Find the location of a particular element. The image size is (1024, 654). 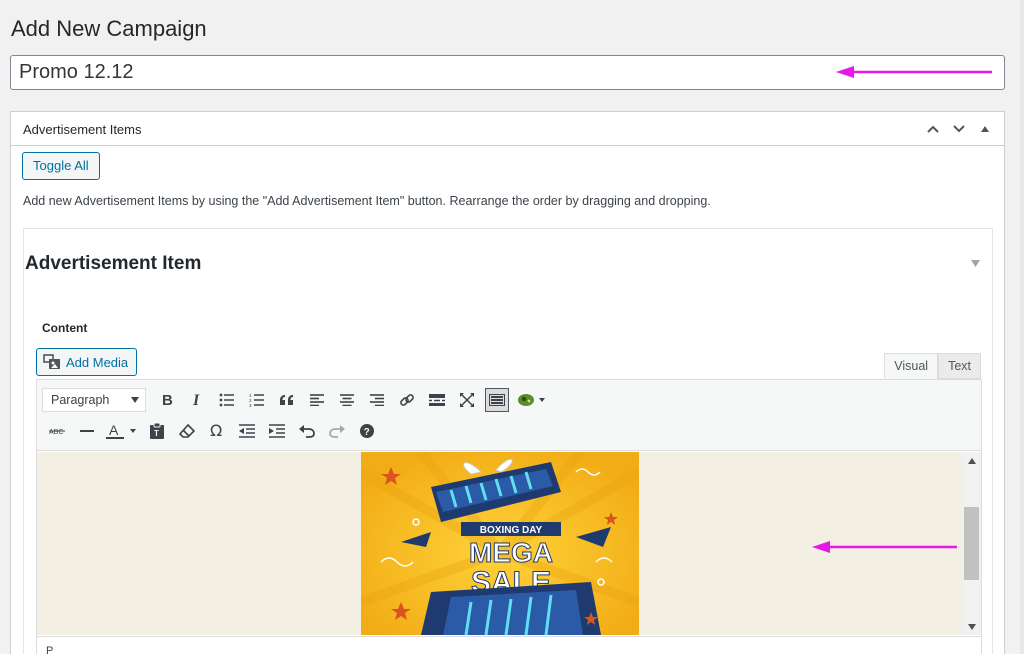

move-down-button is located at coordinates (959, 129).